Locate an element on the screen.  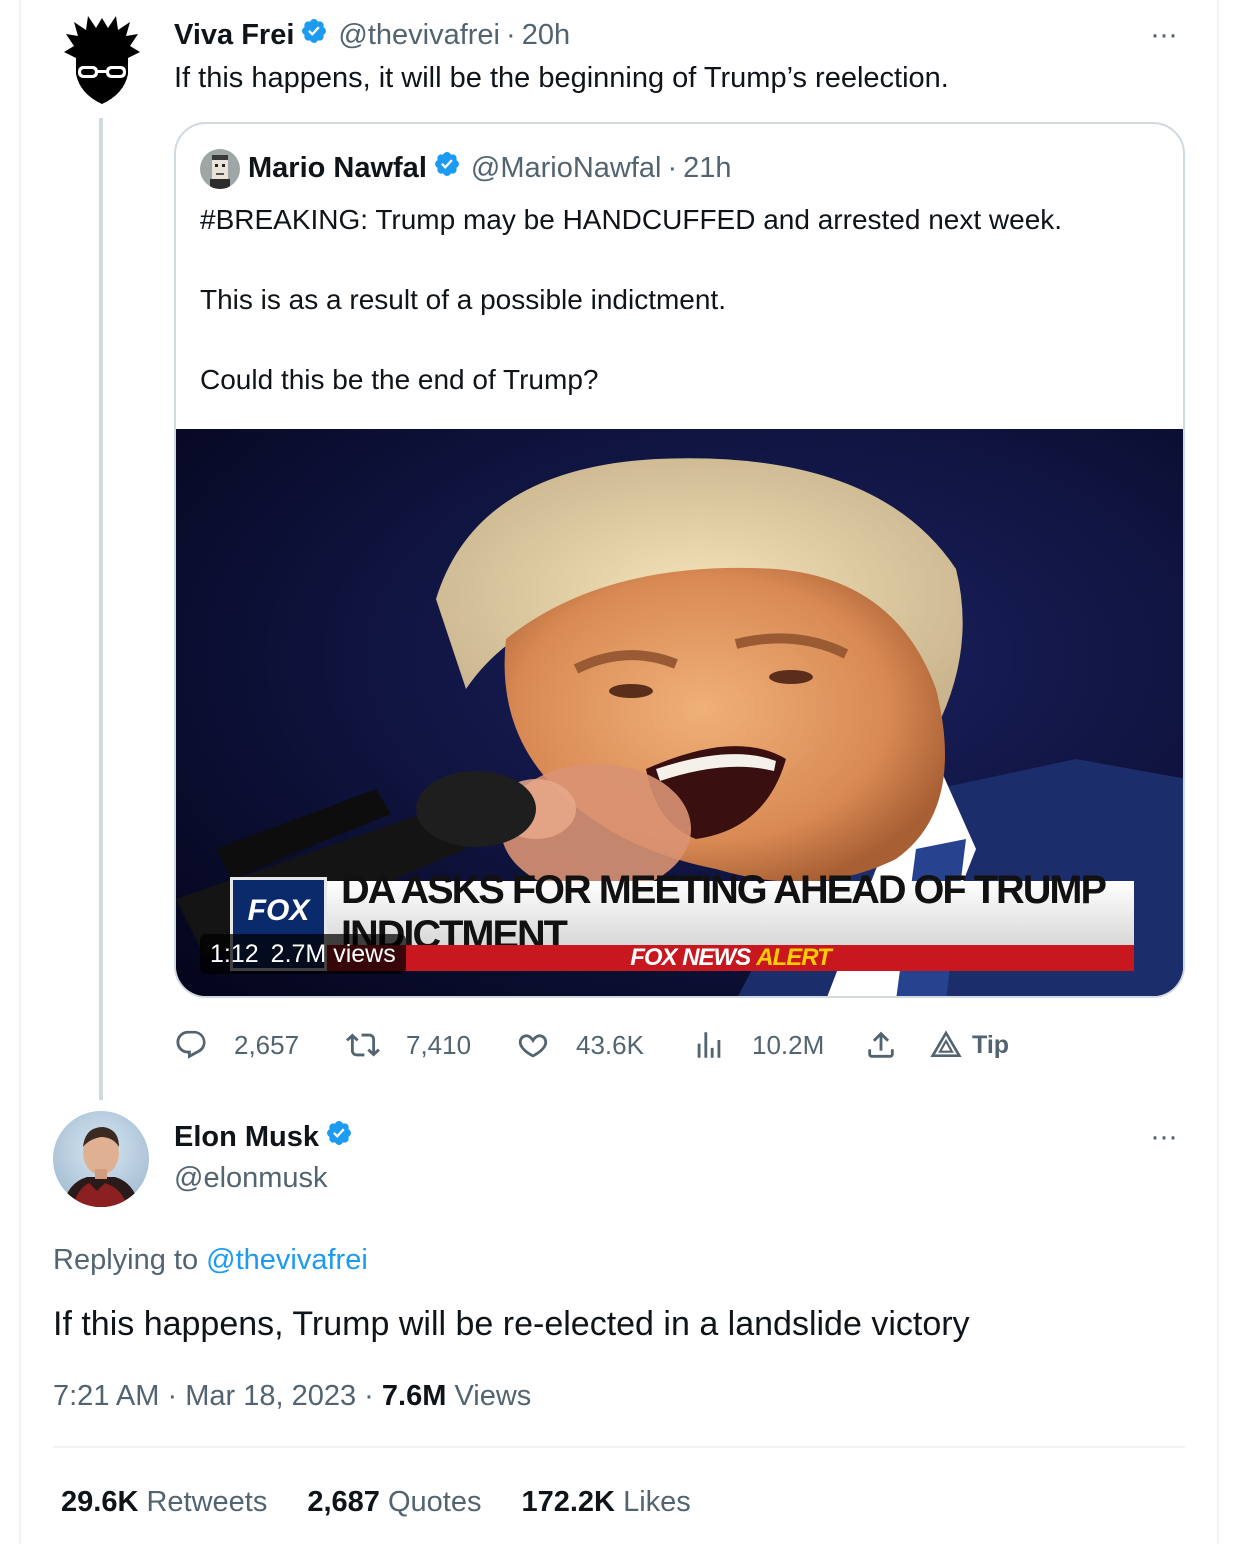
likes-stat-link: 172.2K Likes is located at coordinates (605, 1502).